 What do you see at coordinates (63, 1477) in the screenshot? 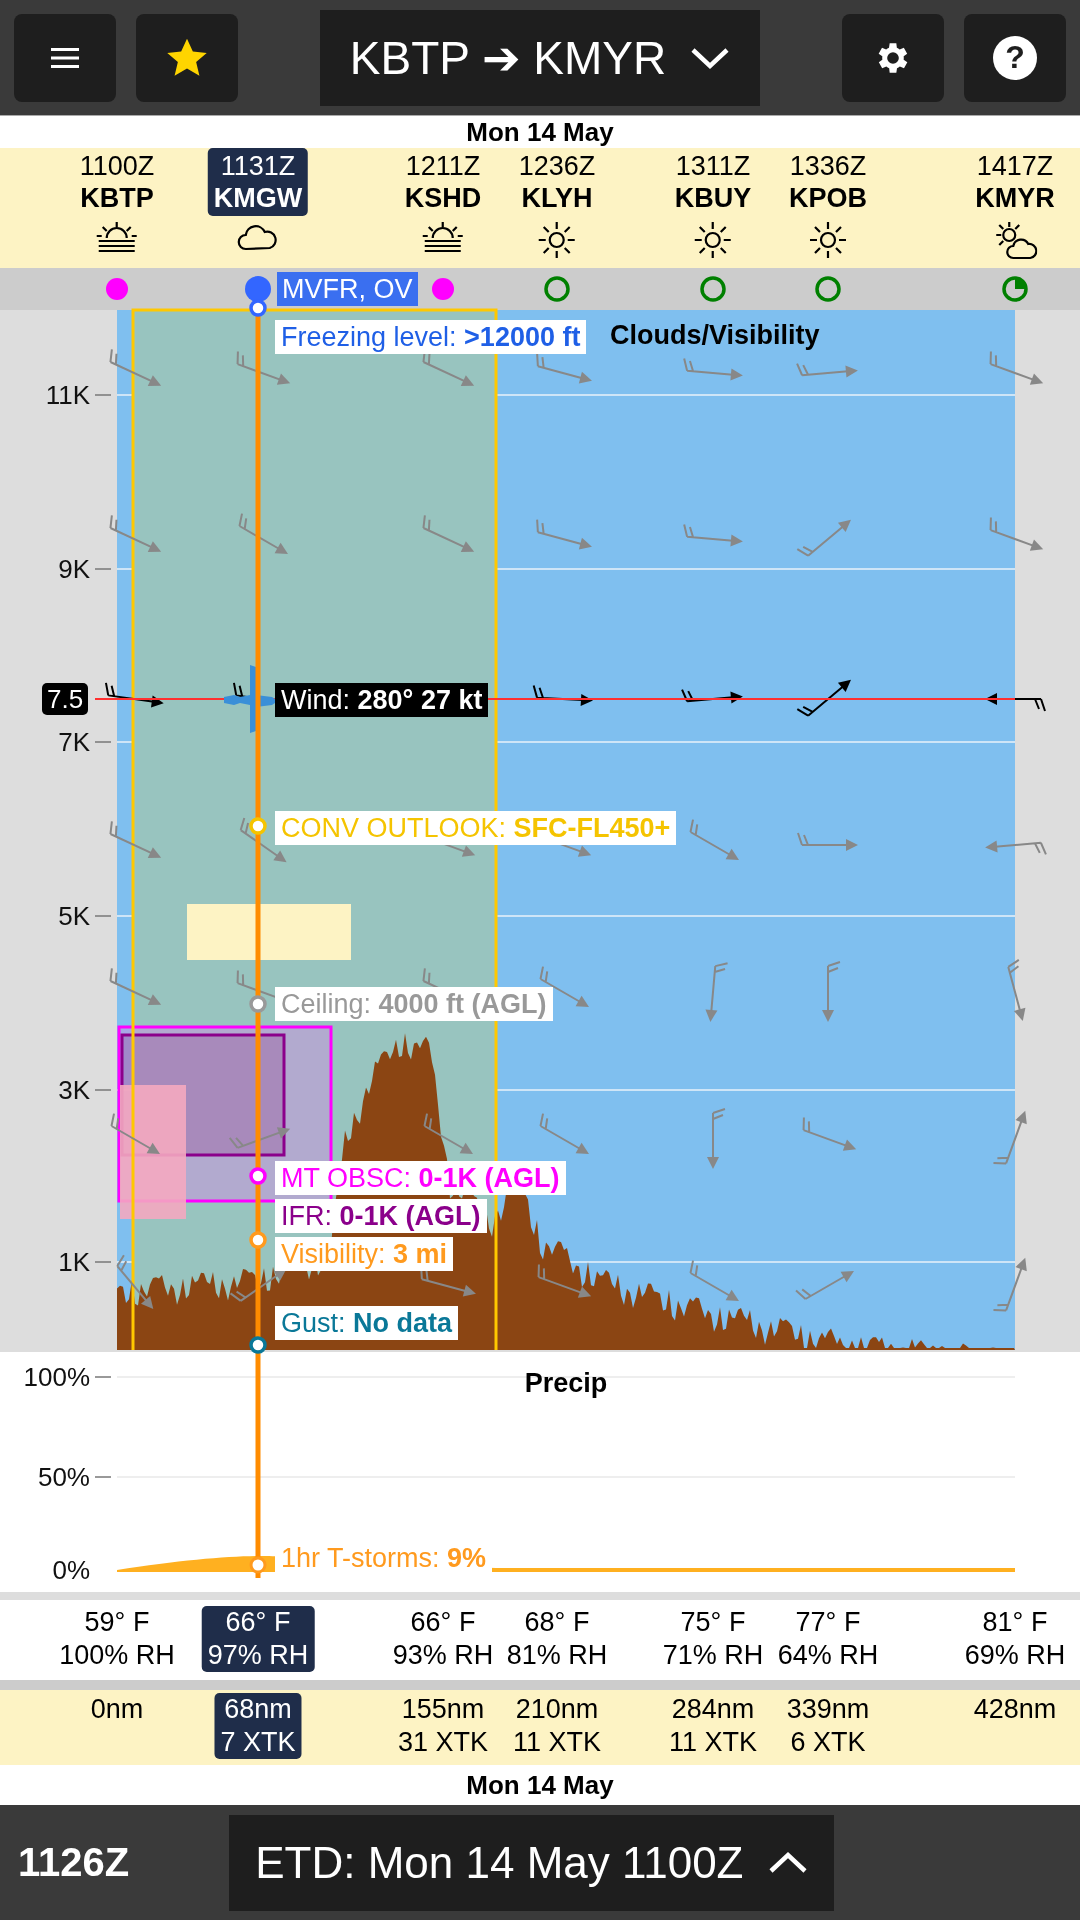
I see `axis-label: 50%` at bounding box center [63, 1477].